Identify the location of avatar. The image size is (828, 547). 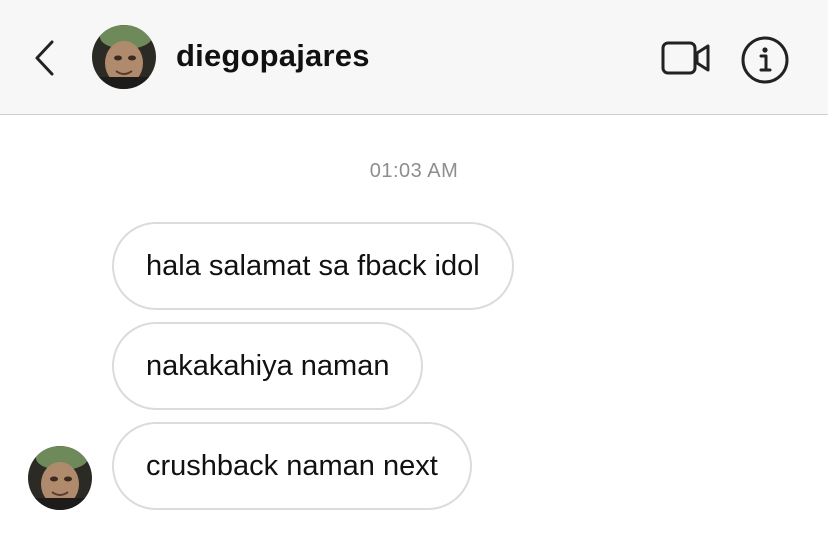
(124, 57).